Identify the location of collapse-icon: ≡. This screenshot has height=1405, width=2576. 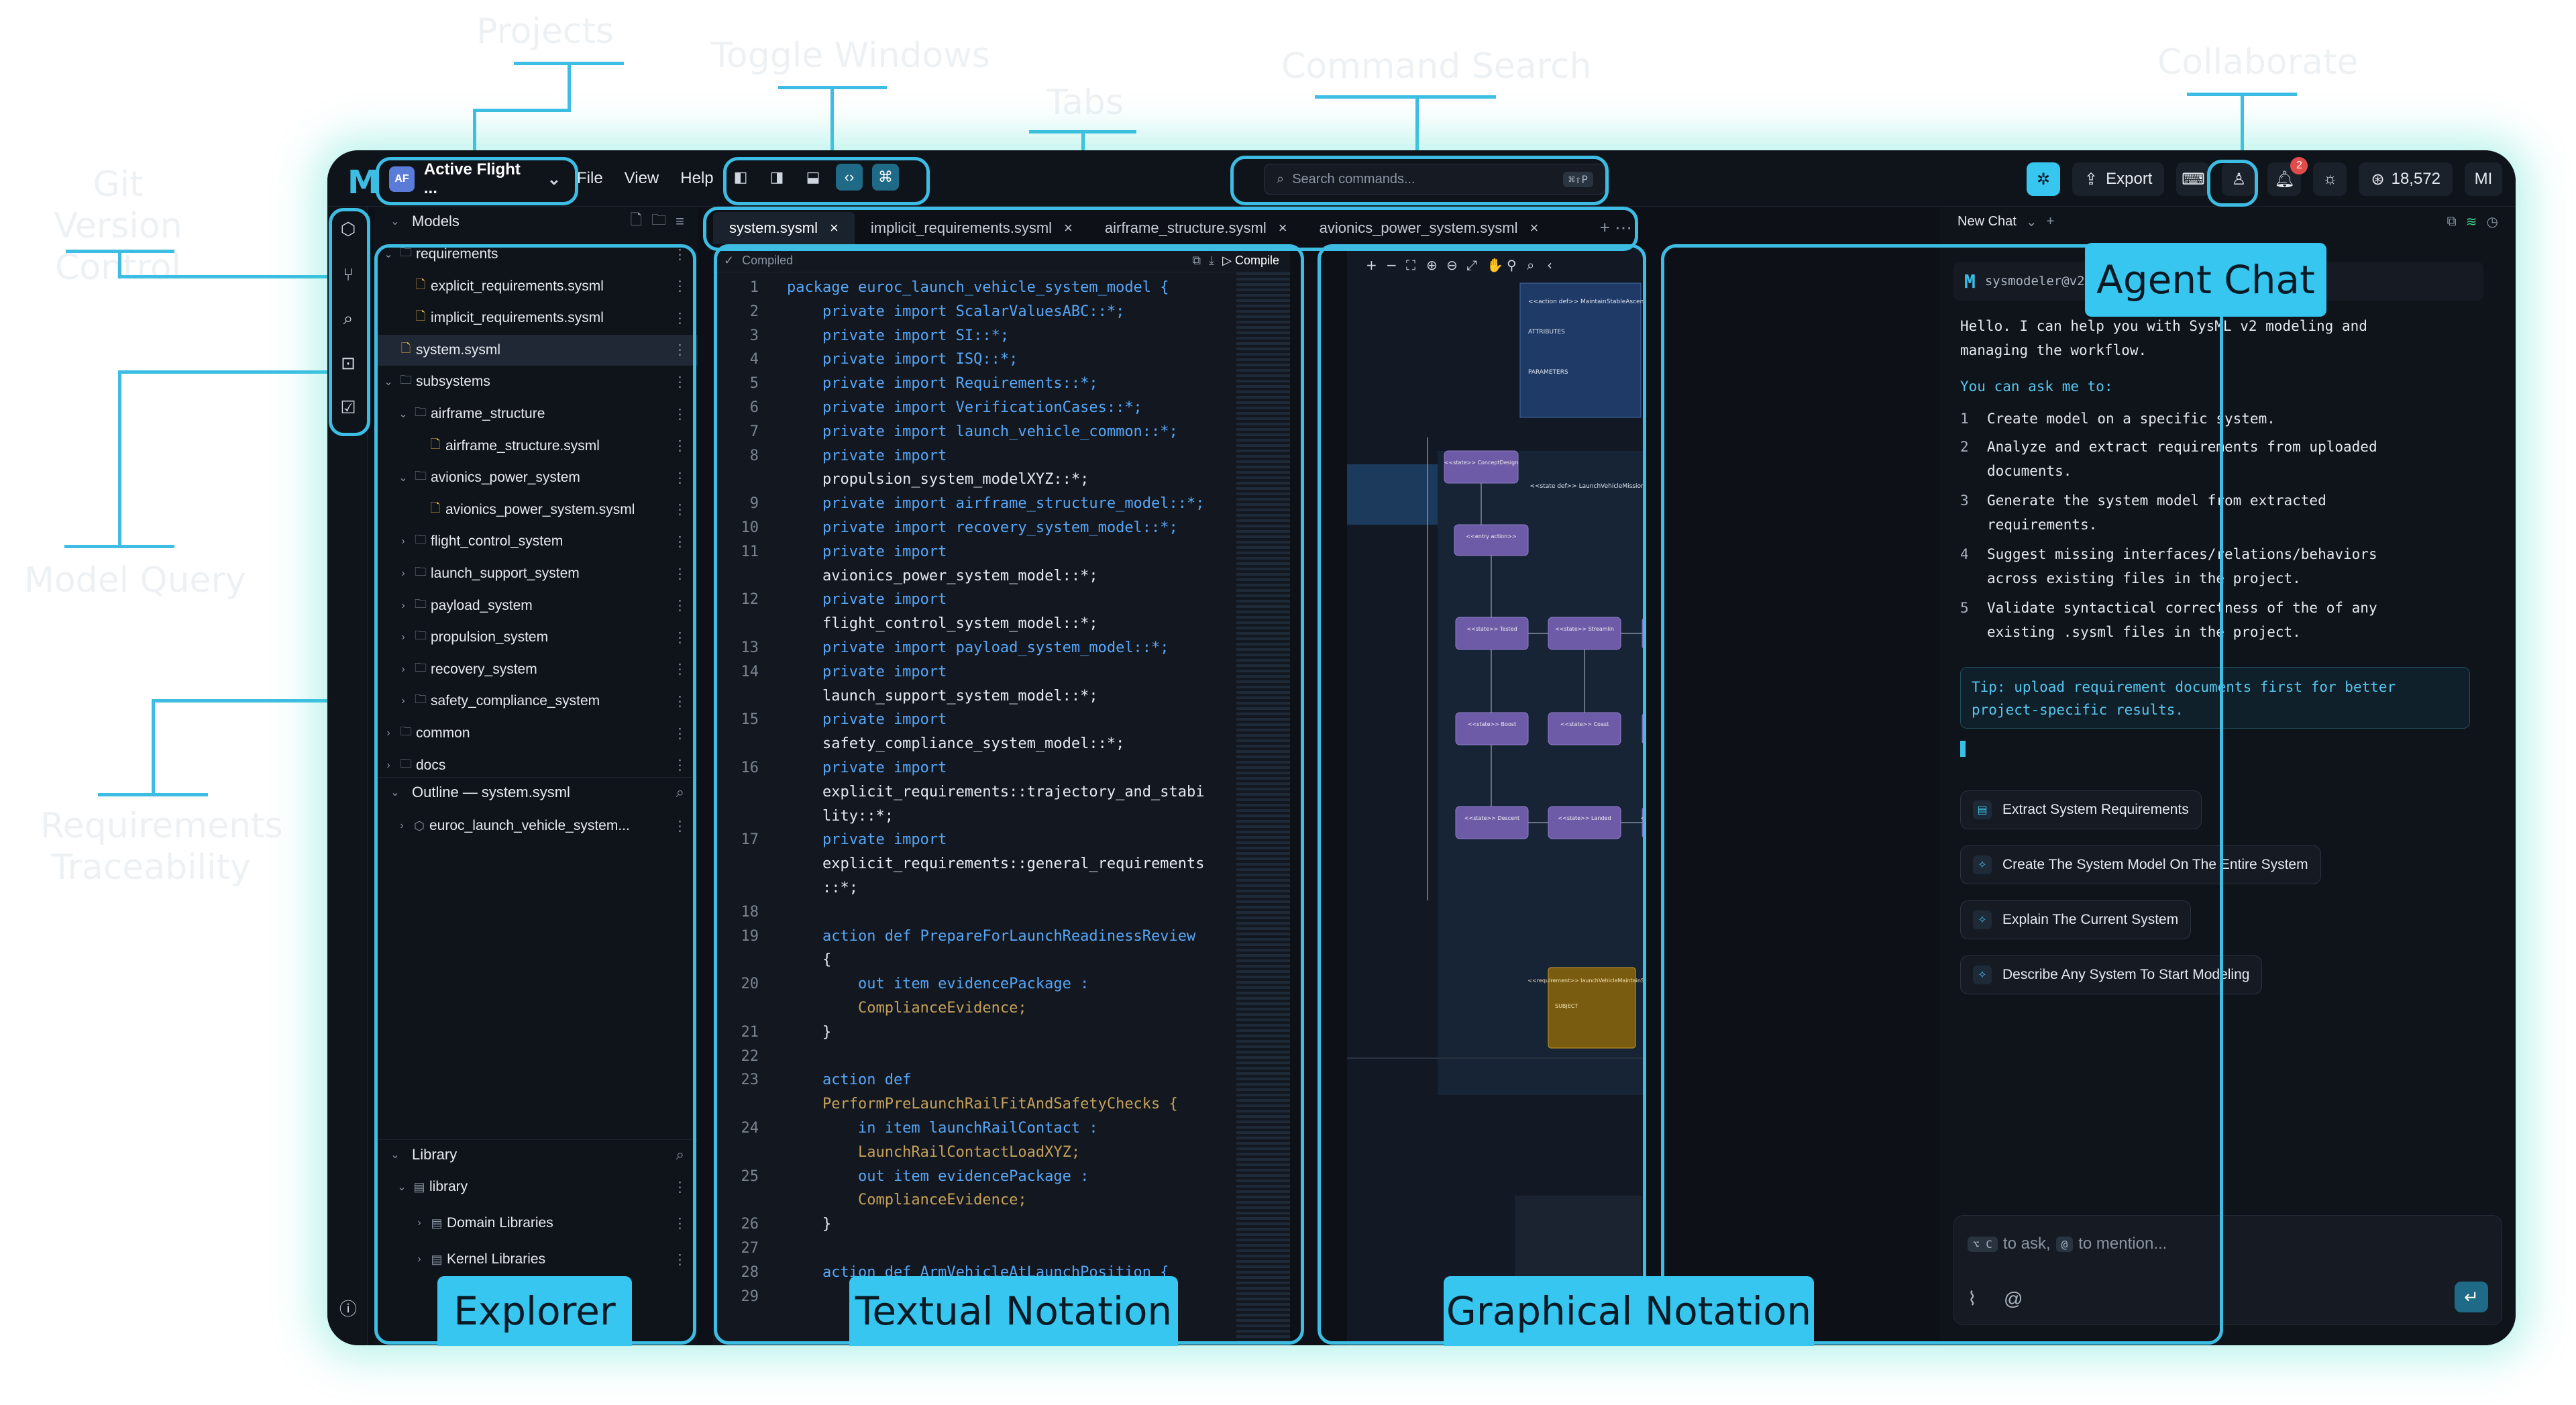
(680, 221).